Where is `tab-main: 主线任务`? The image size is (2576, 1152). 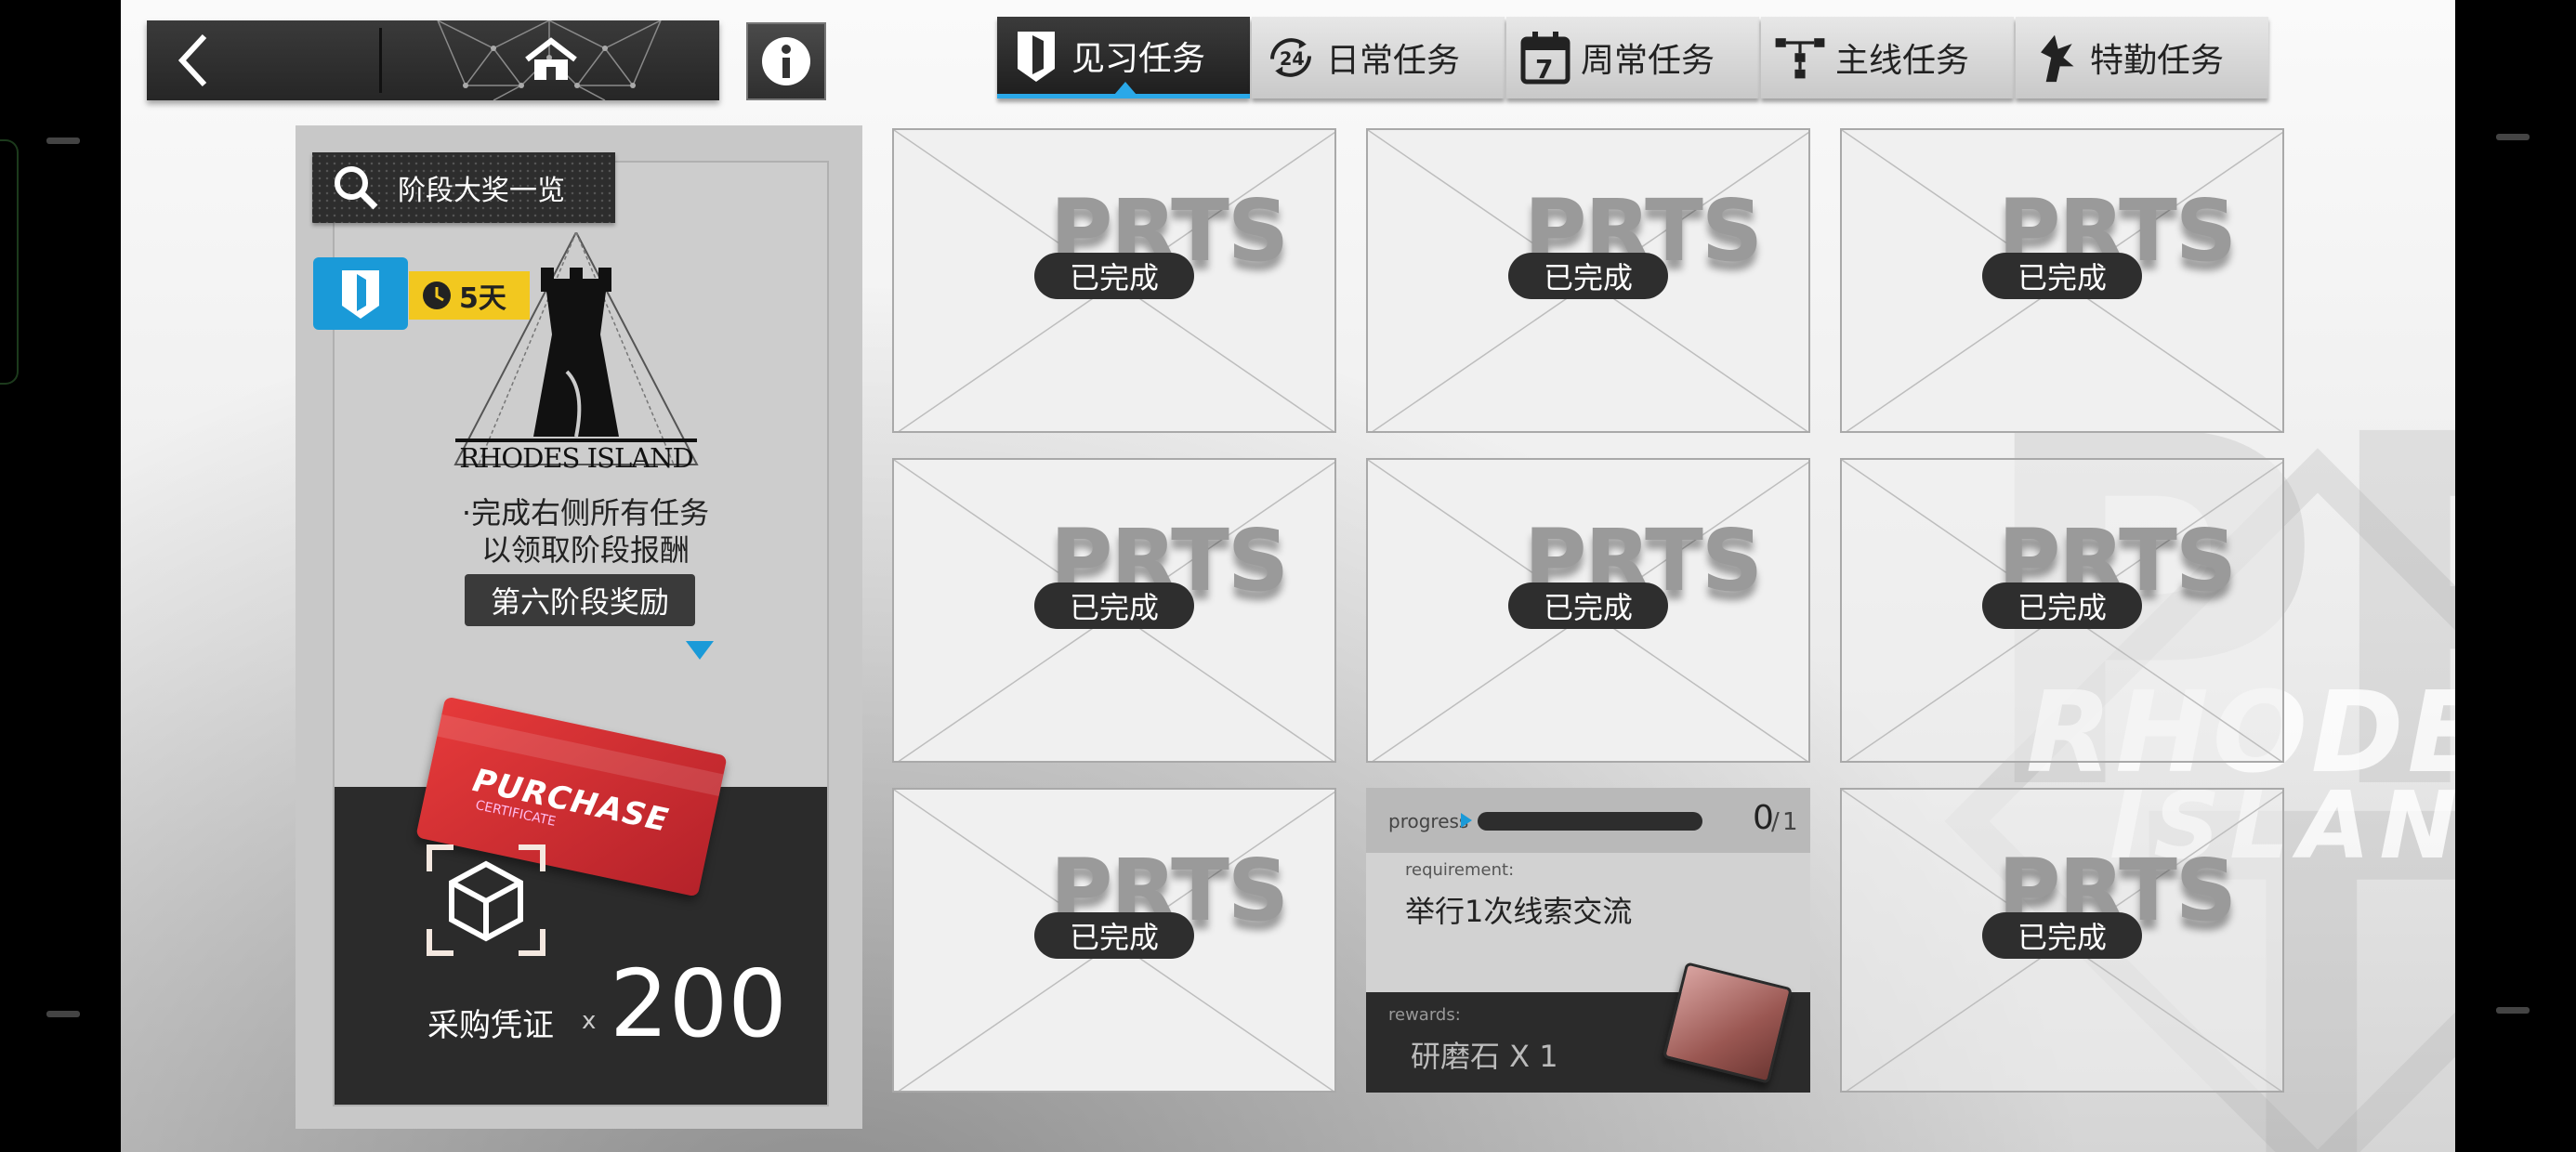 tab-main: 主线任务 is located at coordinates (1887, 57).